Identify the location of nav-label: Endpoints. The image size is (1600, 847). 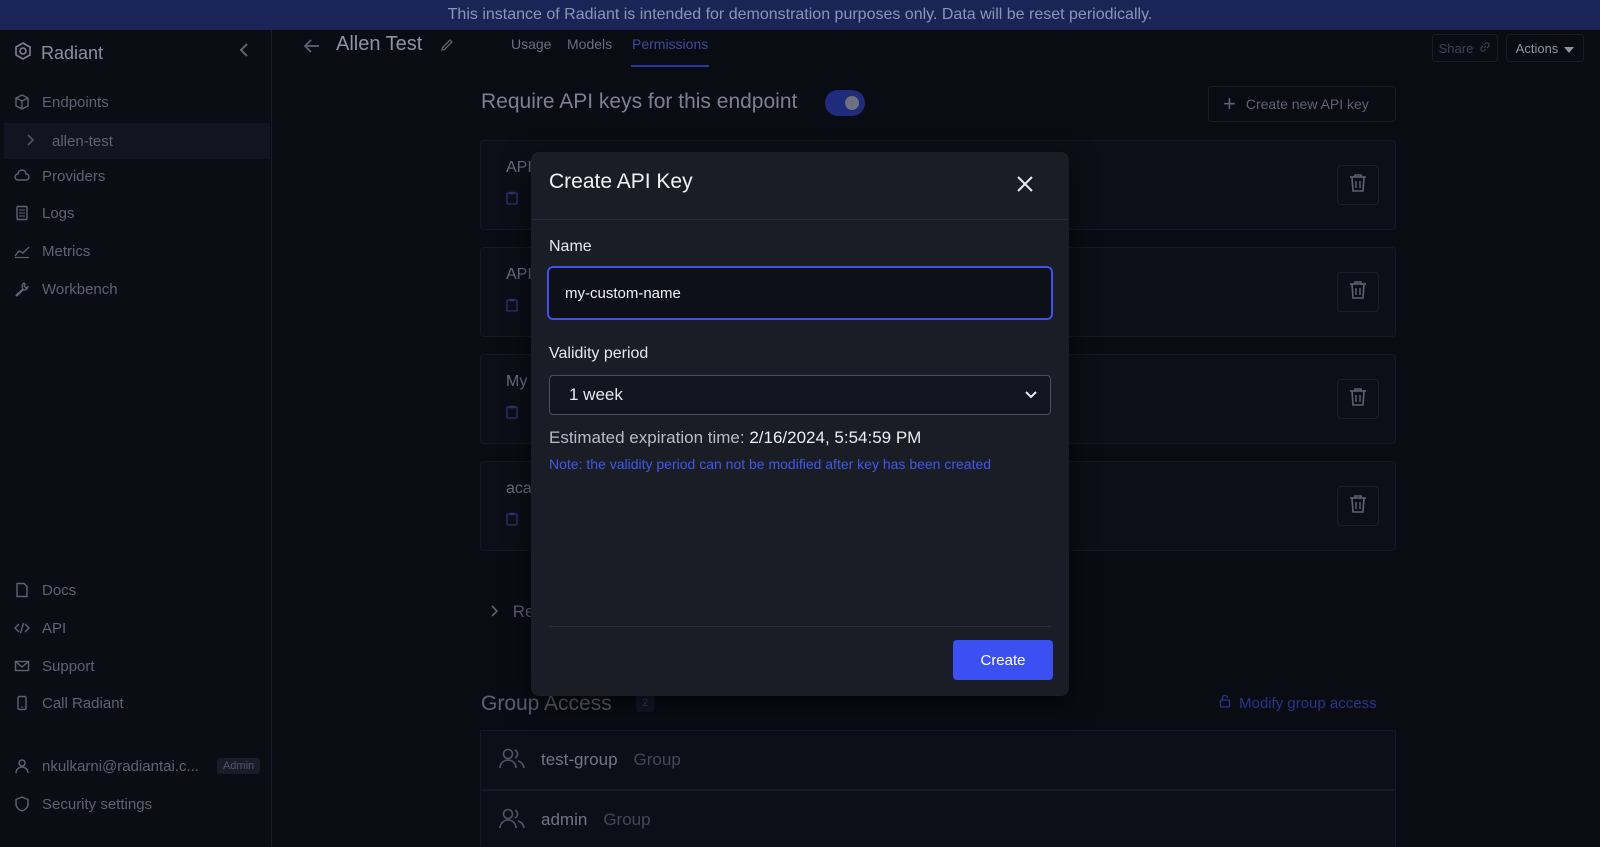
(75, 102).